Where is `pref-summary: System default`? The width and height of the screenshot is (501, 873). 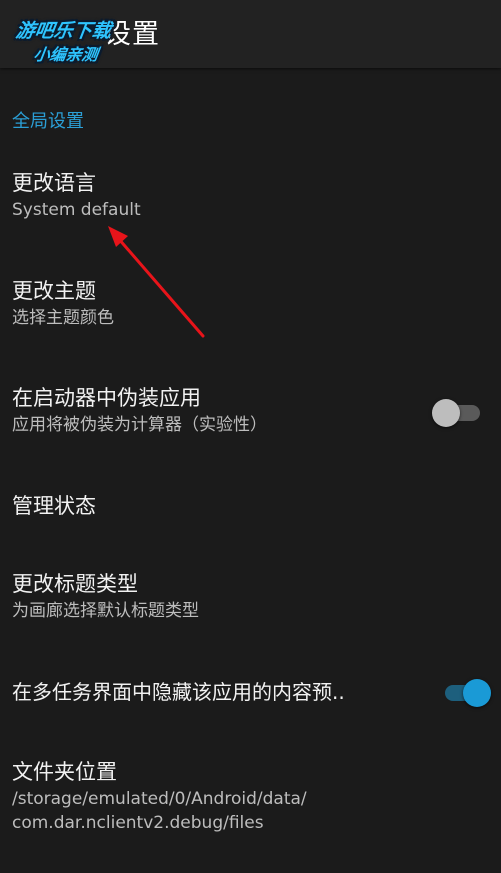
pref-summary: System default is located at coordinates (76, 210).